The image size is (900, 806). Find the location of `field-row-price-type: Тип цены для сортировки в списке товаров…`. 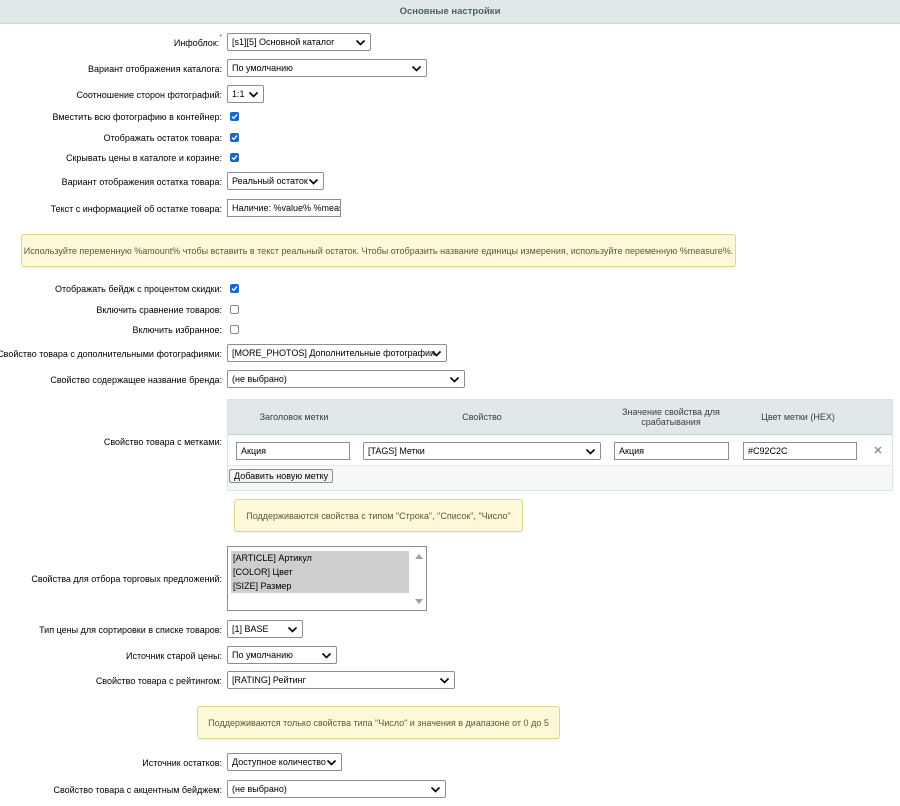

field-row-price-type: Тип цены для сортировки в списке товаров… is located at coordinates (450, 630).